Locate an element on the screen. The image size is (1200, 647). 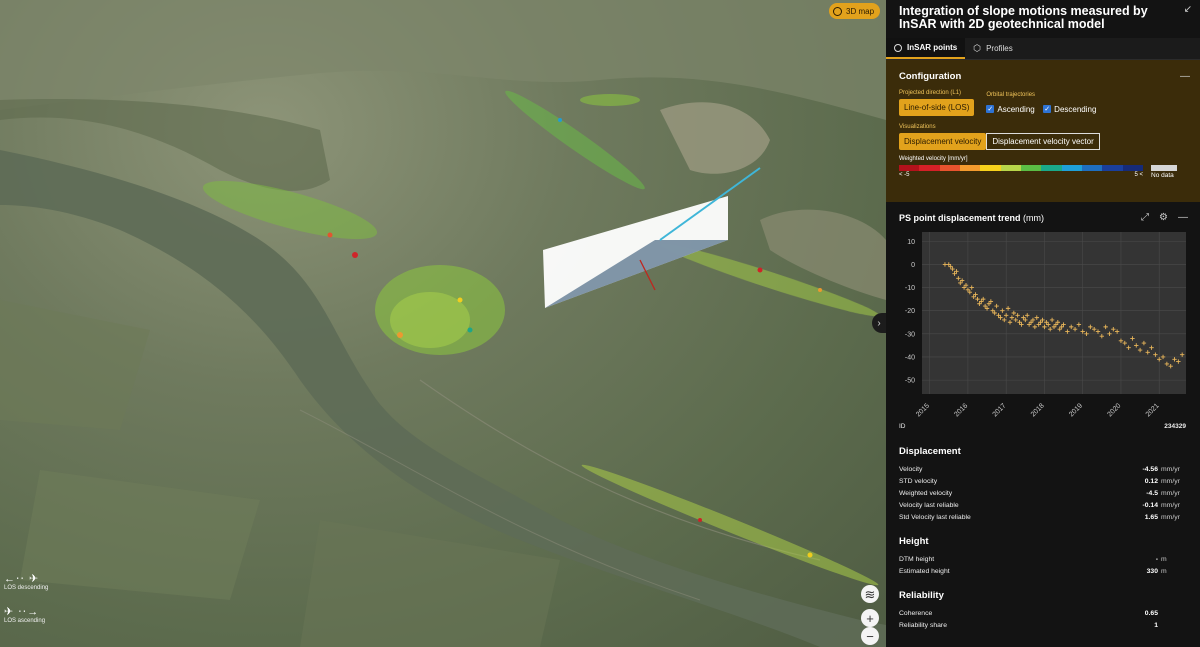
kv-label: Estimated height is located at coordinates (924, 571).